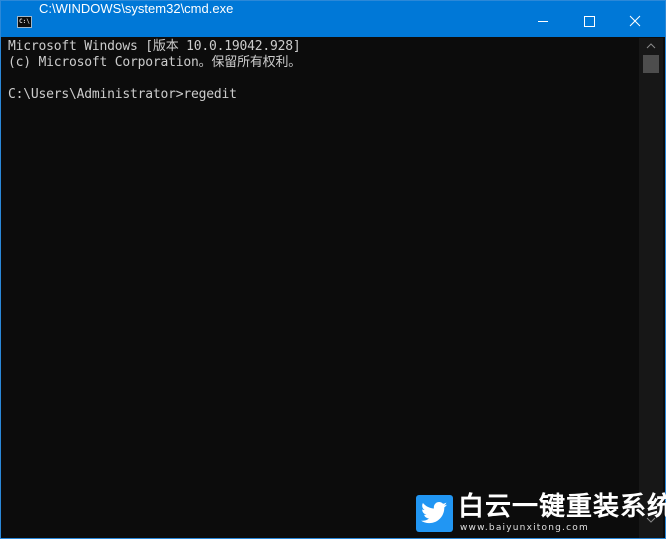 This screenshot has width=666, height=539. What do you see at coordinates (155, 62) in the screenshot?
I see `console-line-copyright: (c) Microsoft Corporation。保留所有权利。` at bounding box center [155, 62].